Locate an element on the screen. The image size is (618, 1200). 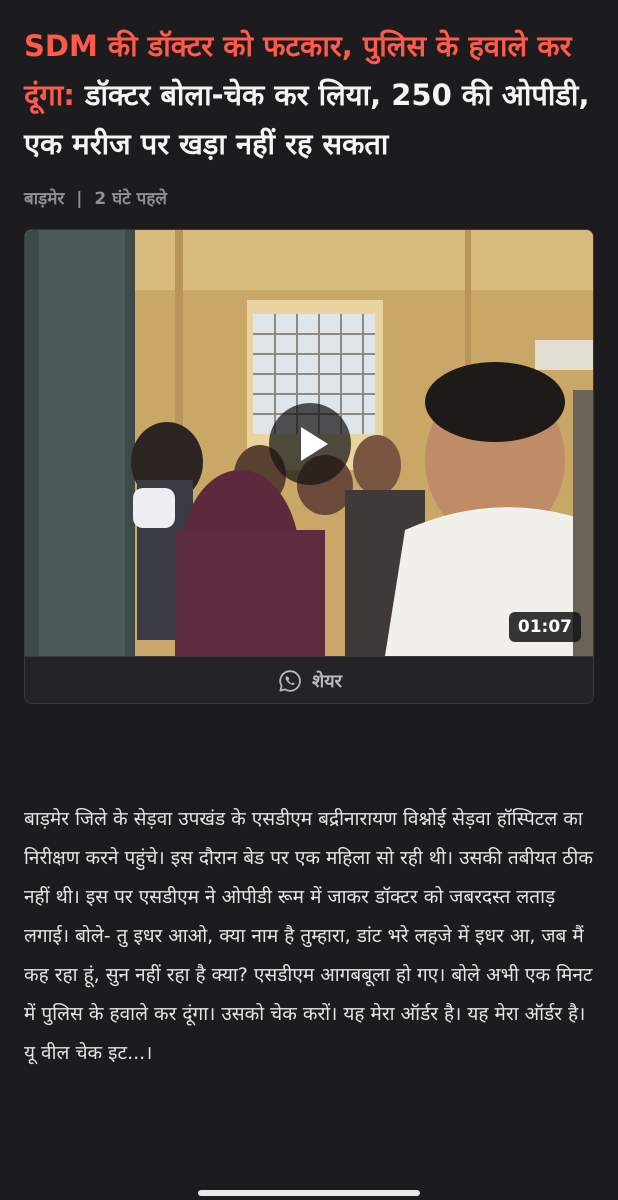
article-meta: बाड़मेर | 2 घंटे पहले is located at coordinates (95, 197).